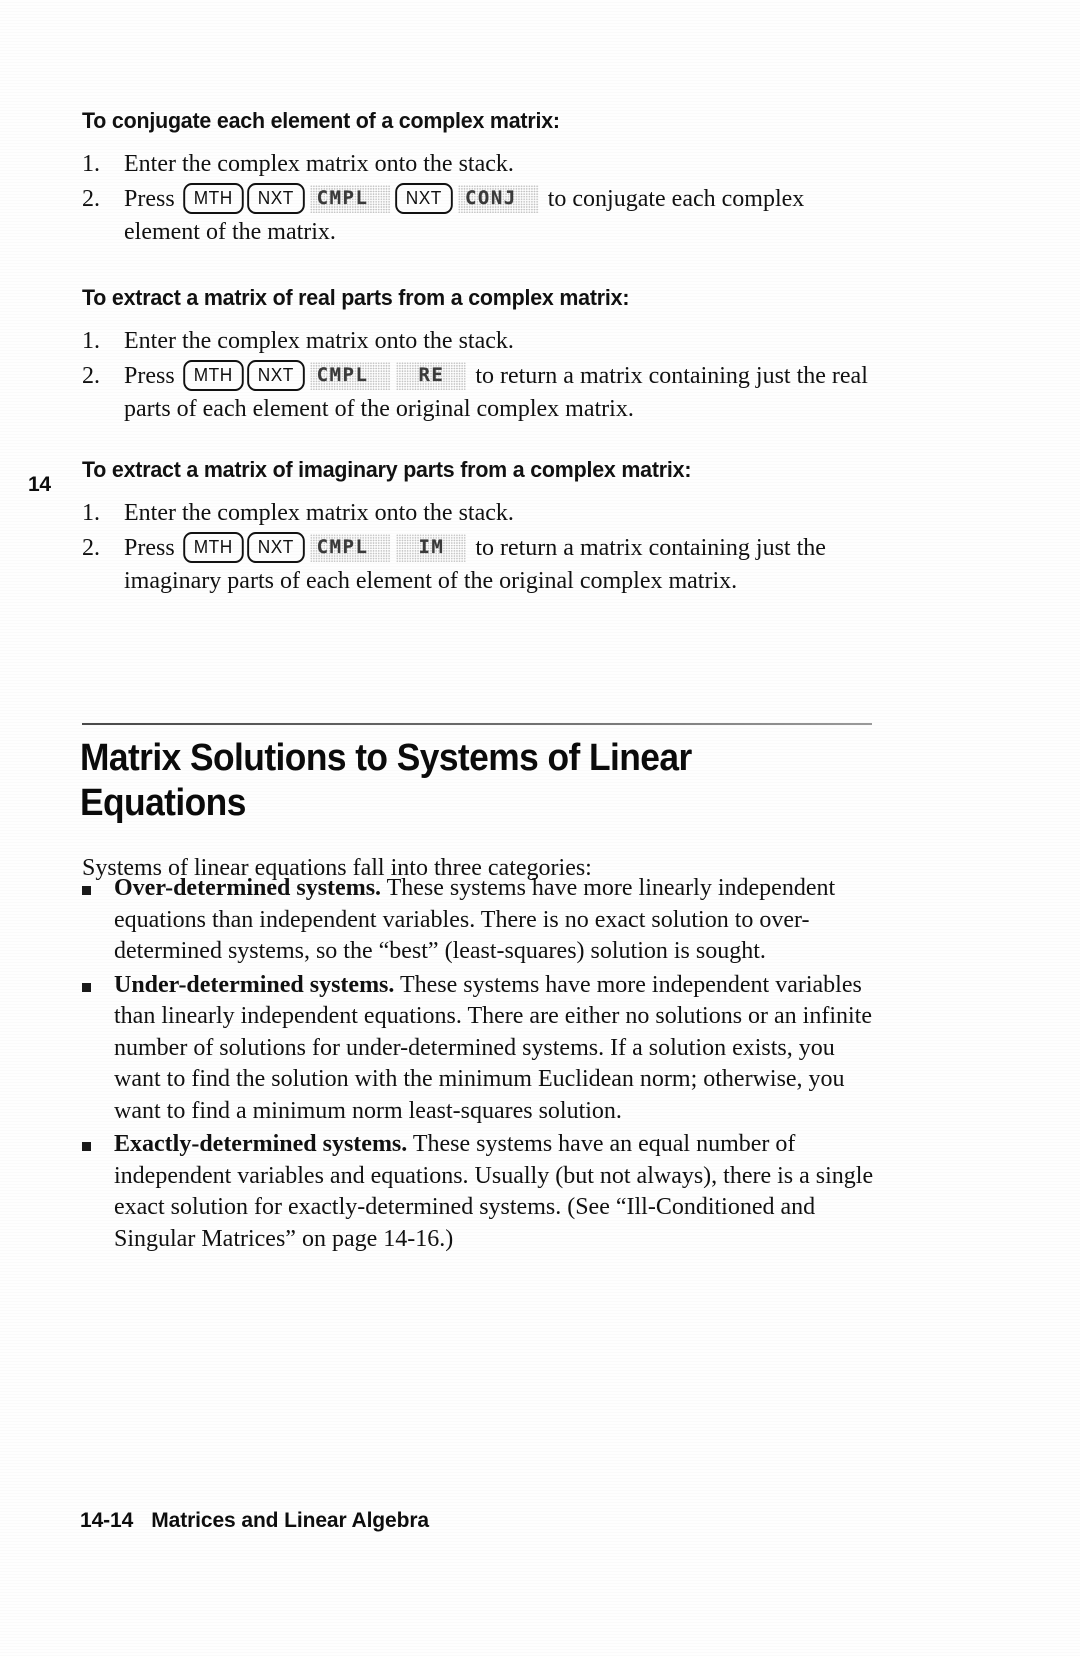  Describe the element at coordinates (107, 1520) in the screenshot. I see `footer-page-number: 14-14` at that location.